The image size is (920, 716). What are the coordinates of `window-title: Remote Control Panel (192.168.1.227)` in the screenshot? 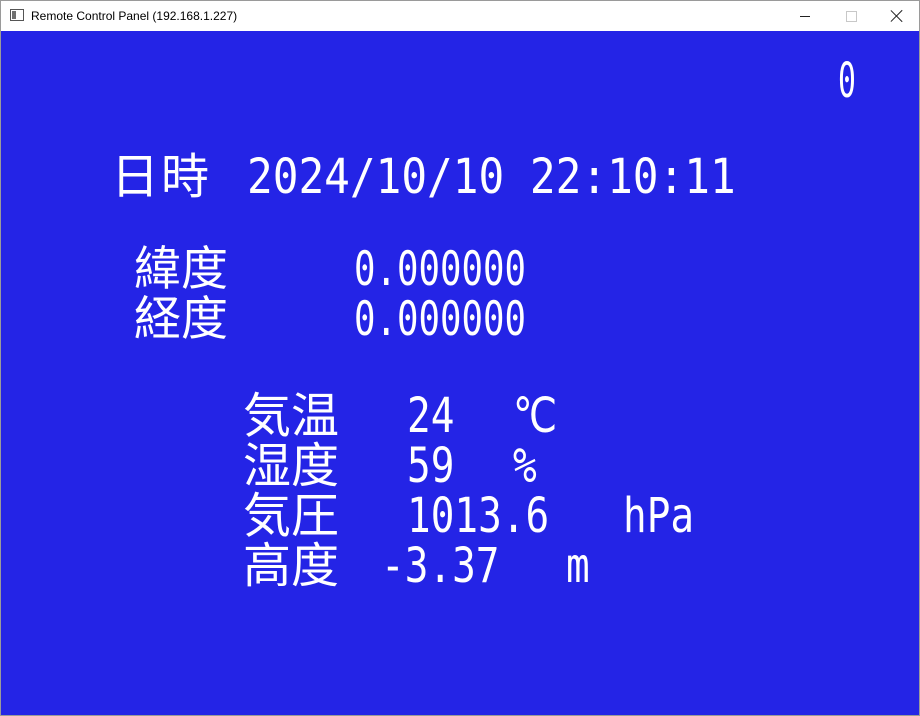 It's located at (134, 16).